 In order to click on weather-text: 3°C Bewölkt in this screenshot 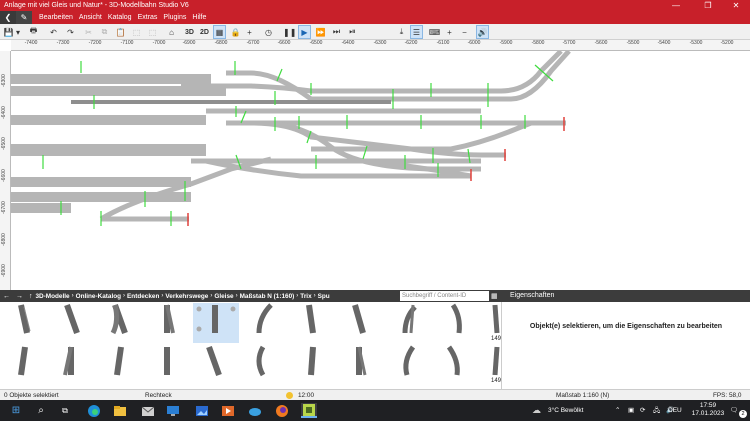, I will do `click(565, 410)`.